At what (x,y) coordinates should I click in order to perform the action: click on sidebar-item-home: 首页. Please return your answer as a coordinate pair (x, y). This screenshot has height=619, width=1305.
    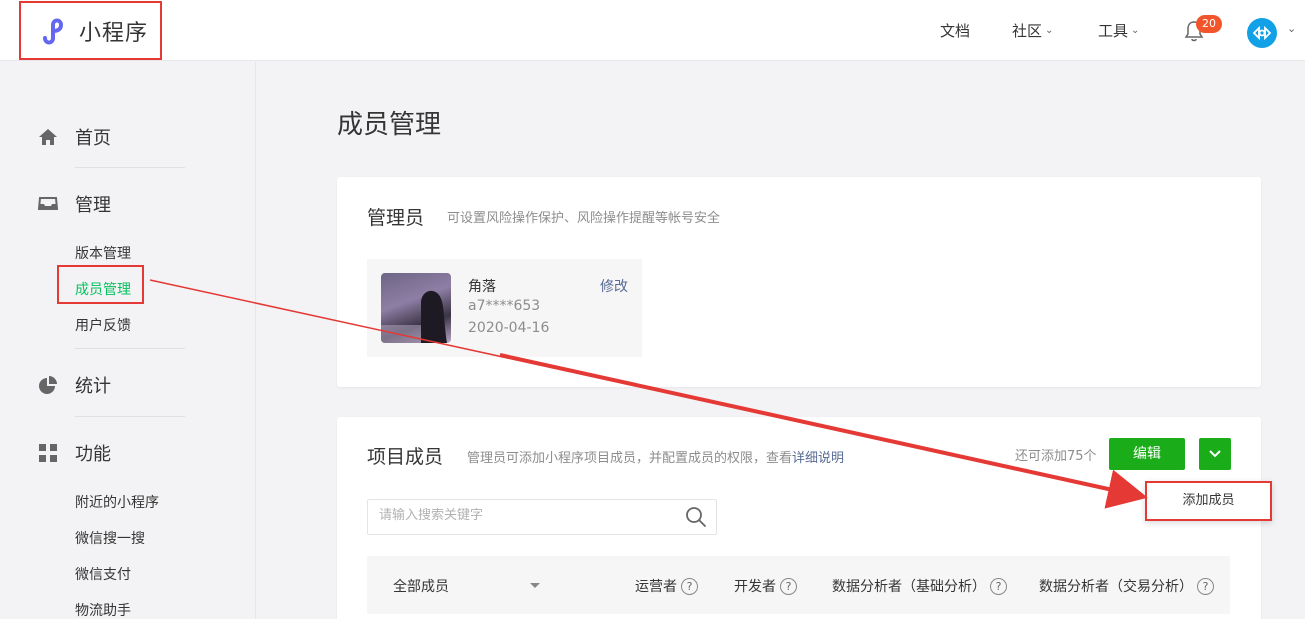
    Looking at the image, I should click on (74, 137).